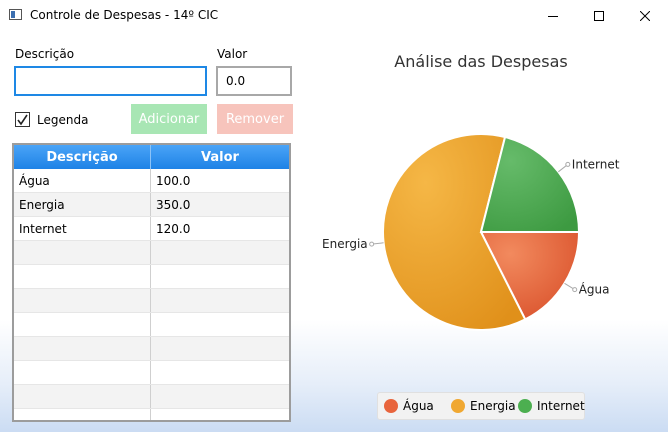  I want to click on close-icon, so click(645, 15).